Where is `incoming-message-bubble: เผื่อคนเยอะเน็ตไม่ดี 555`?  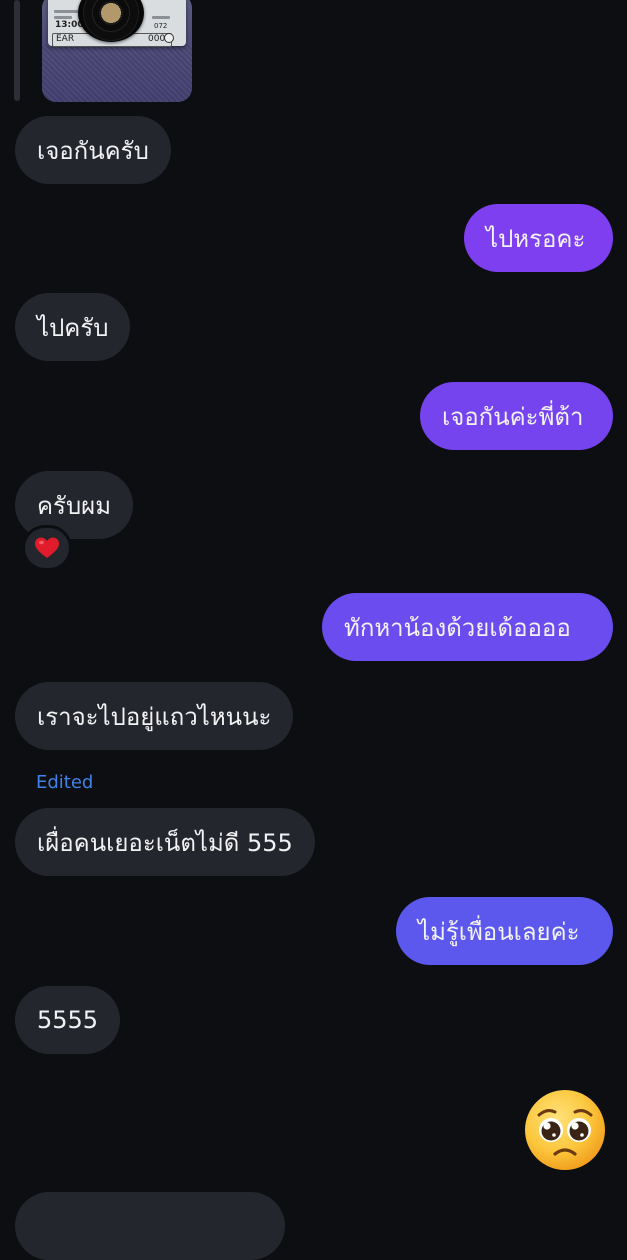 incoming-message-bubble: เผื่อคนเยอะเน็ตไม่ดี 555 is located at coordinates (165, 842).